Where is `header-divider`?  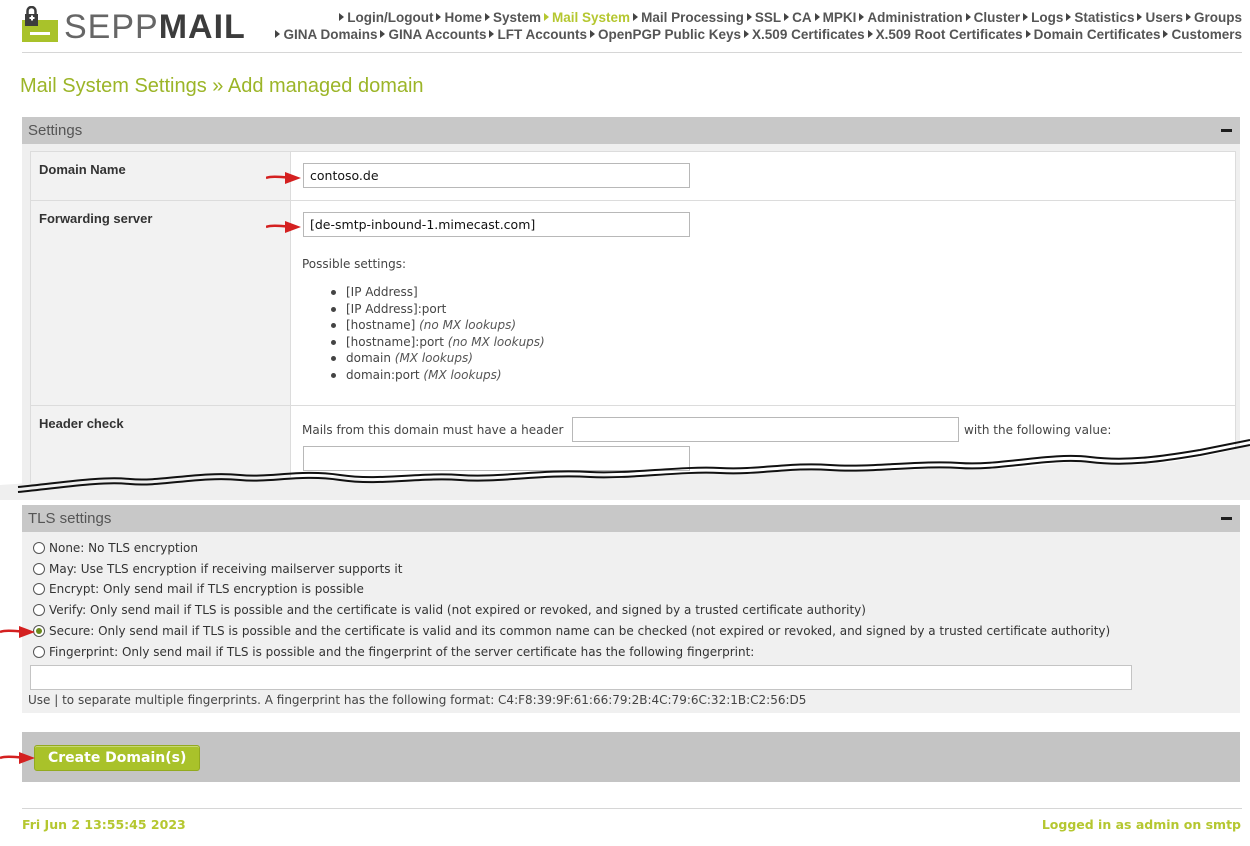
header-divider is located at coordinates (632, 52).